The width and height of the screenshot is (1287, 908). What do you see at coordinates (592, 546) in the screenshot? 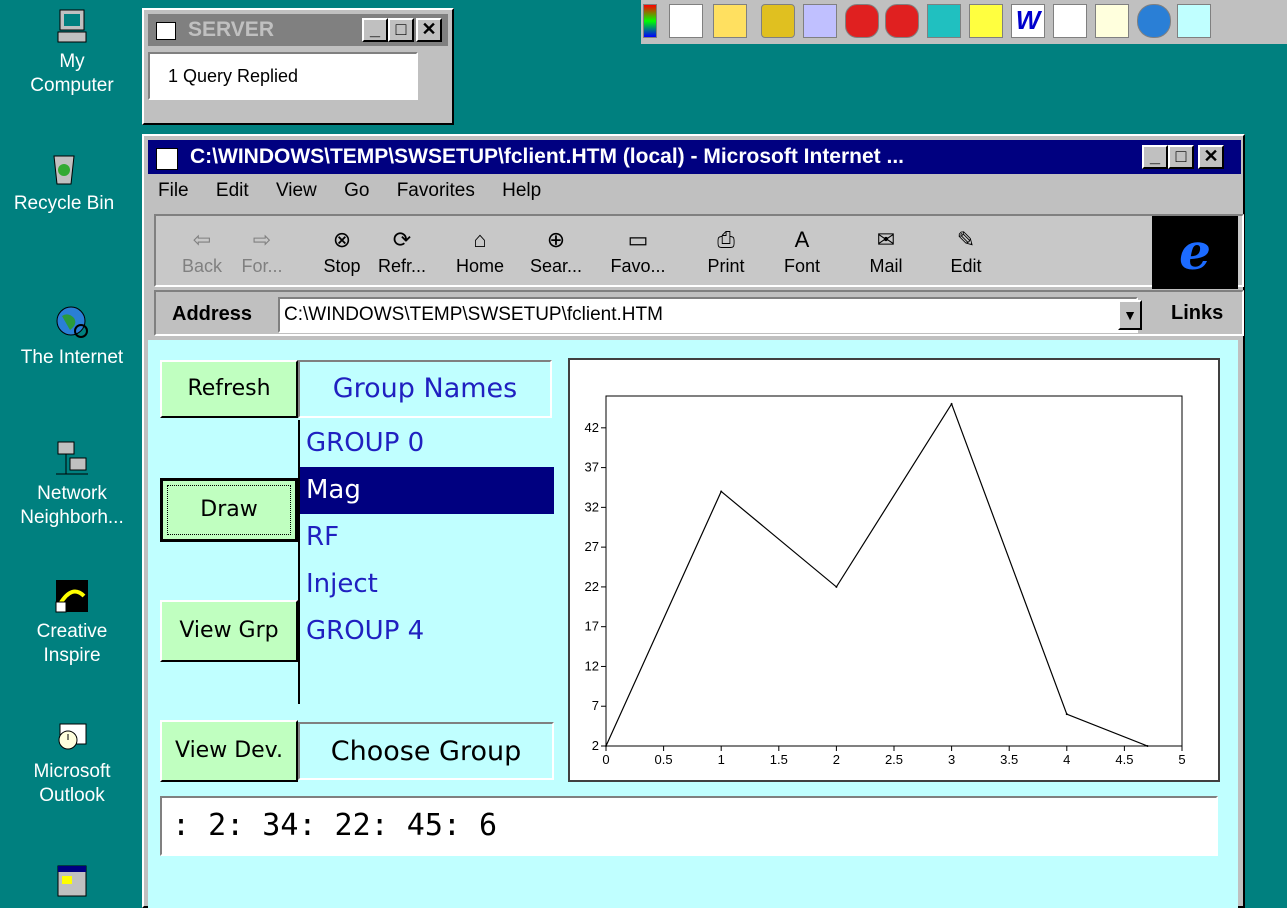
I see `y-tick-label: 27` at bounding box center [592, 546].